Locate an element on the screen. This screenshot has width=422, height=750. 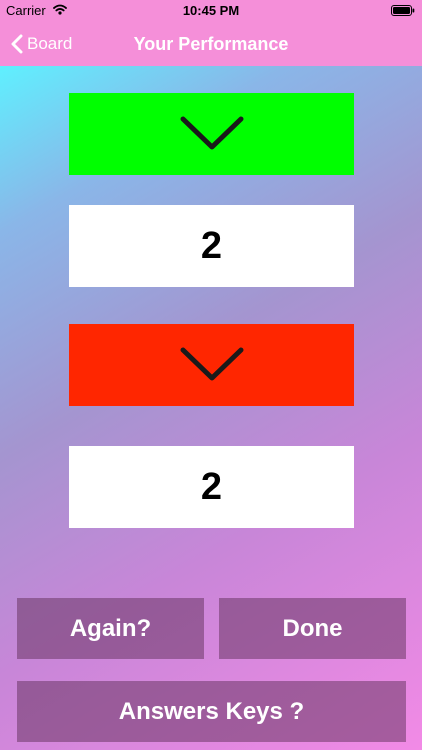
wrong-count-box: 2 is located at coordinates (211, 487).